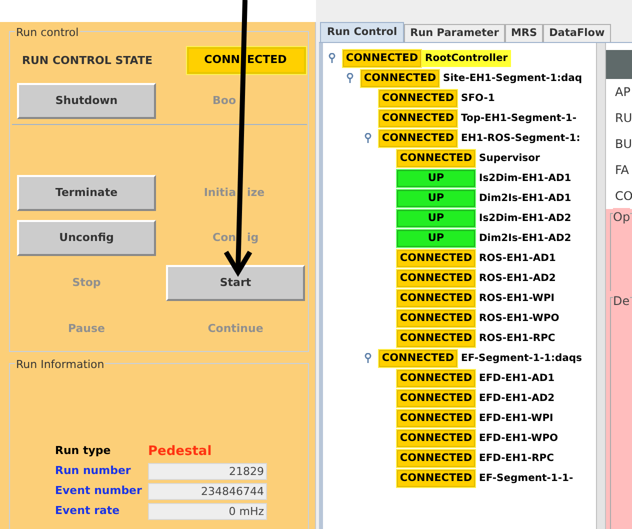 The image size is (632, 529). What do you see at coordinates (478, 98) in the screenshot?
I see `node-label: SFO-1` at bounding box center [478, 98].